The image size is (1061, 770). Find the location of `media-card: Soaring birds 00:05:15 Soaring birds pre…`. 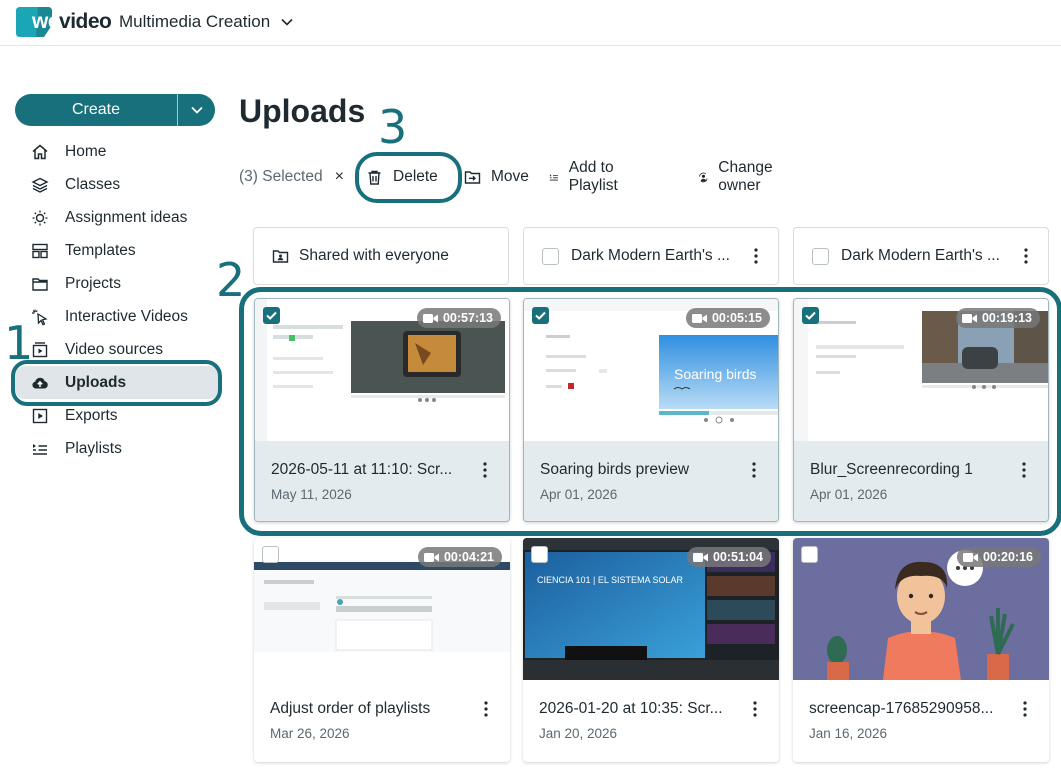

media-card: Soaring birds 00:05:15 Soaring birds pre… is located at coordinates (651, 410).